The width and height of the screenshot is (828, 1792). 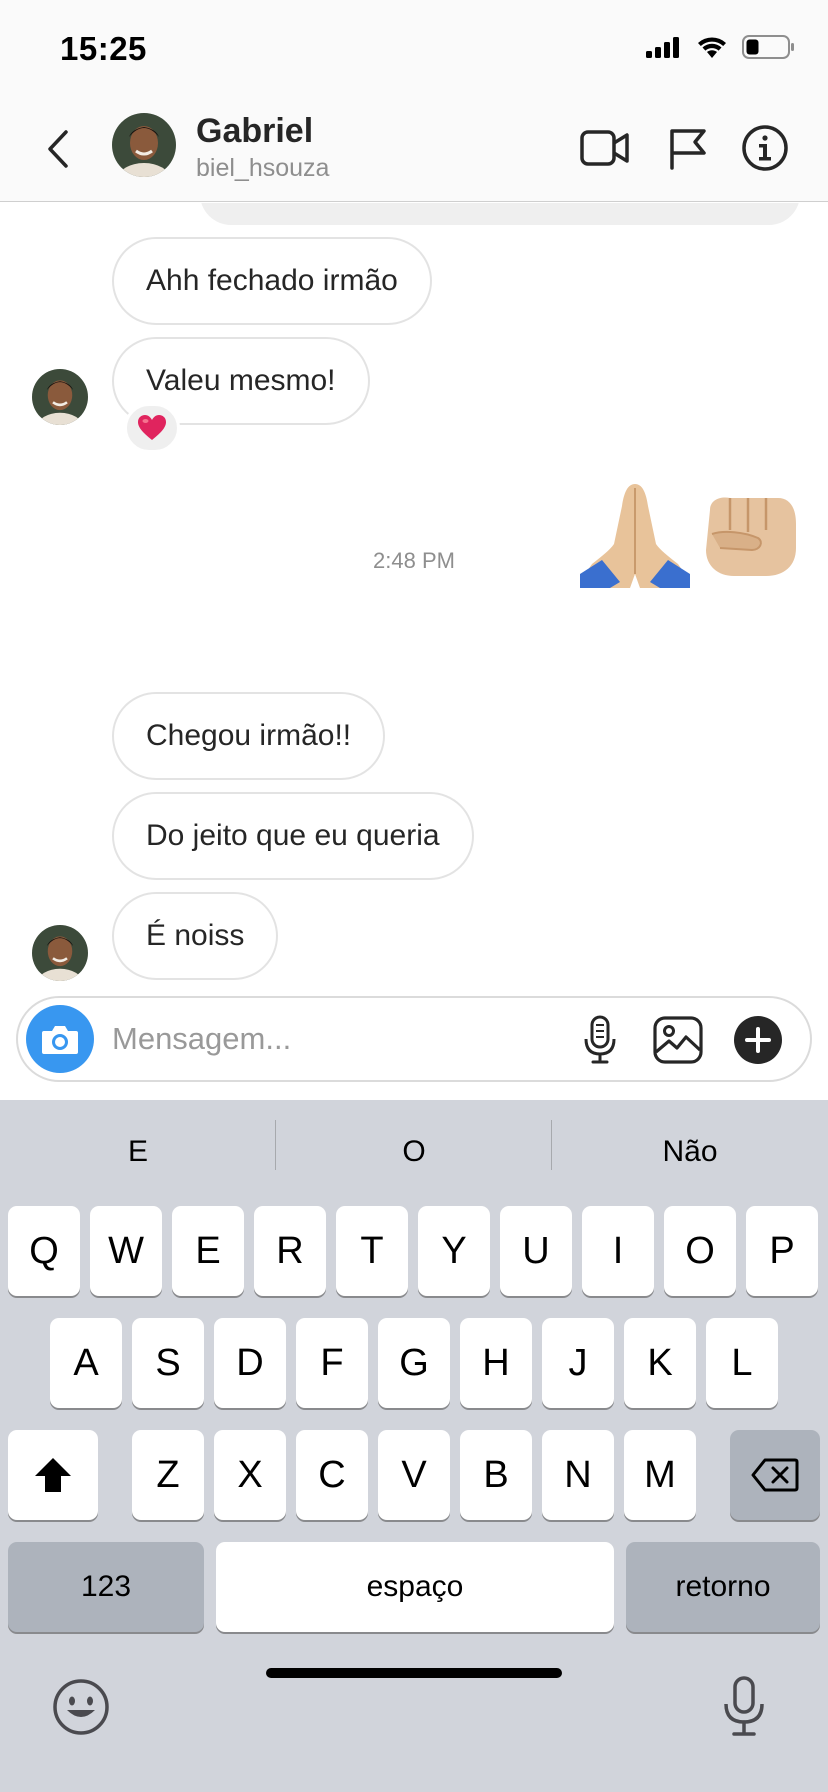 I want to click on key-o: O, so click(x=700, y=1251).